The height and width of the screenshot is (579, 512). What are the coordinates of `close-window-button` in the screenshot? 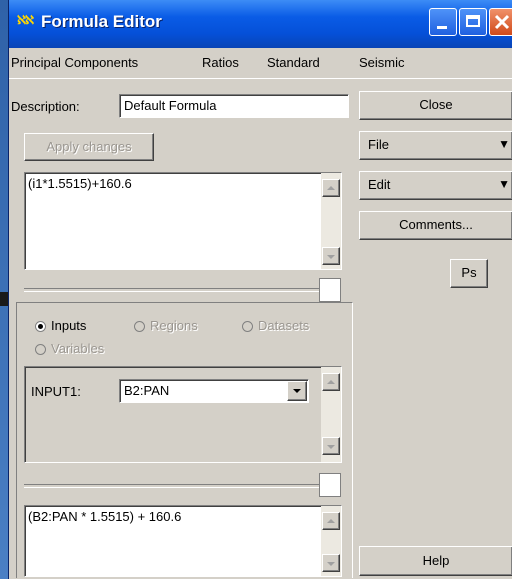 It's located at (500, 22).